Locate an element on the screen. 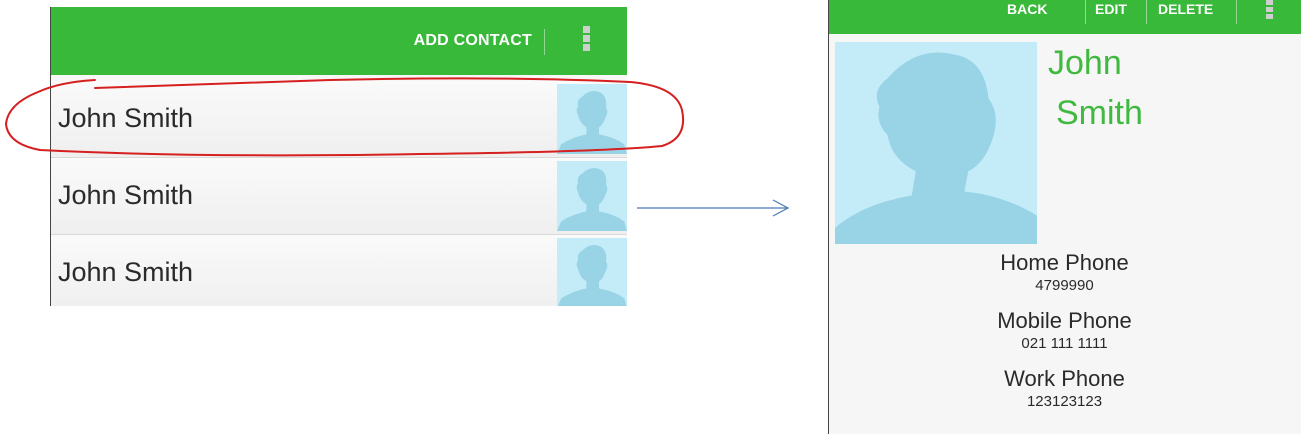 The height and width of the screenshot is (434, 1301). contact-last-name: Smith is located at coordinates (1099, 113).